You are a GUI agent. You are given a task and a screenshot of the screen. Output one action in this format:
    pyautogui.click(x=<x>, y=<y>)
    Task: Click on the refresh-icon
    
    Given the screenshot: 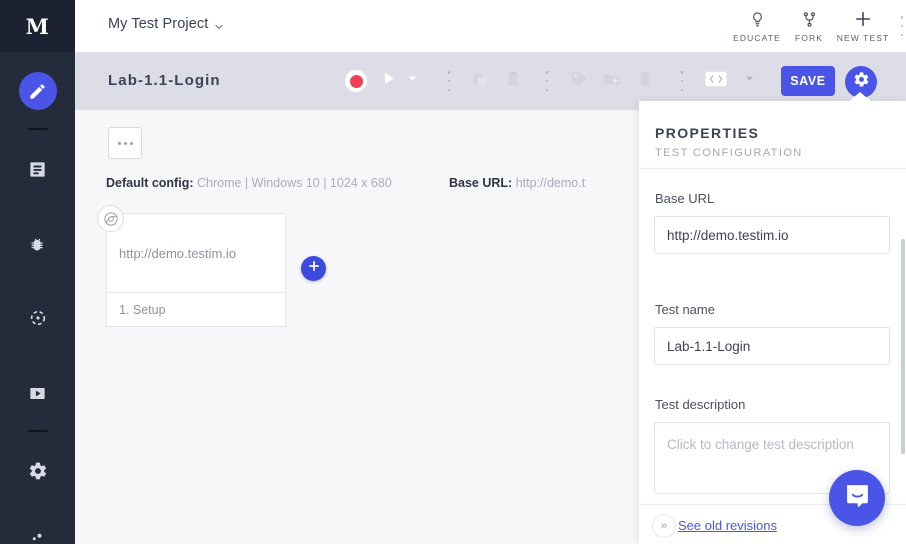 What is the action you would take?
    pyautogui.click(x=38, y=318)
    